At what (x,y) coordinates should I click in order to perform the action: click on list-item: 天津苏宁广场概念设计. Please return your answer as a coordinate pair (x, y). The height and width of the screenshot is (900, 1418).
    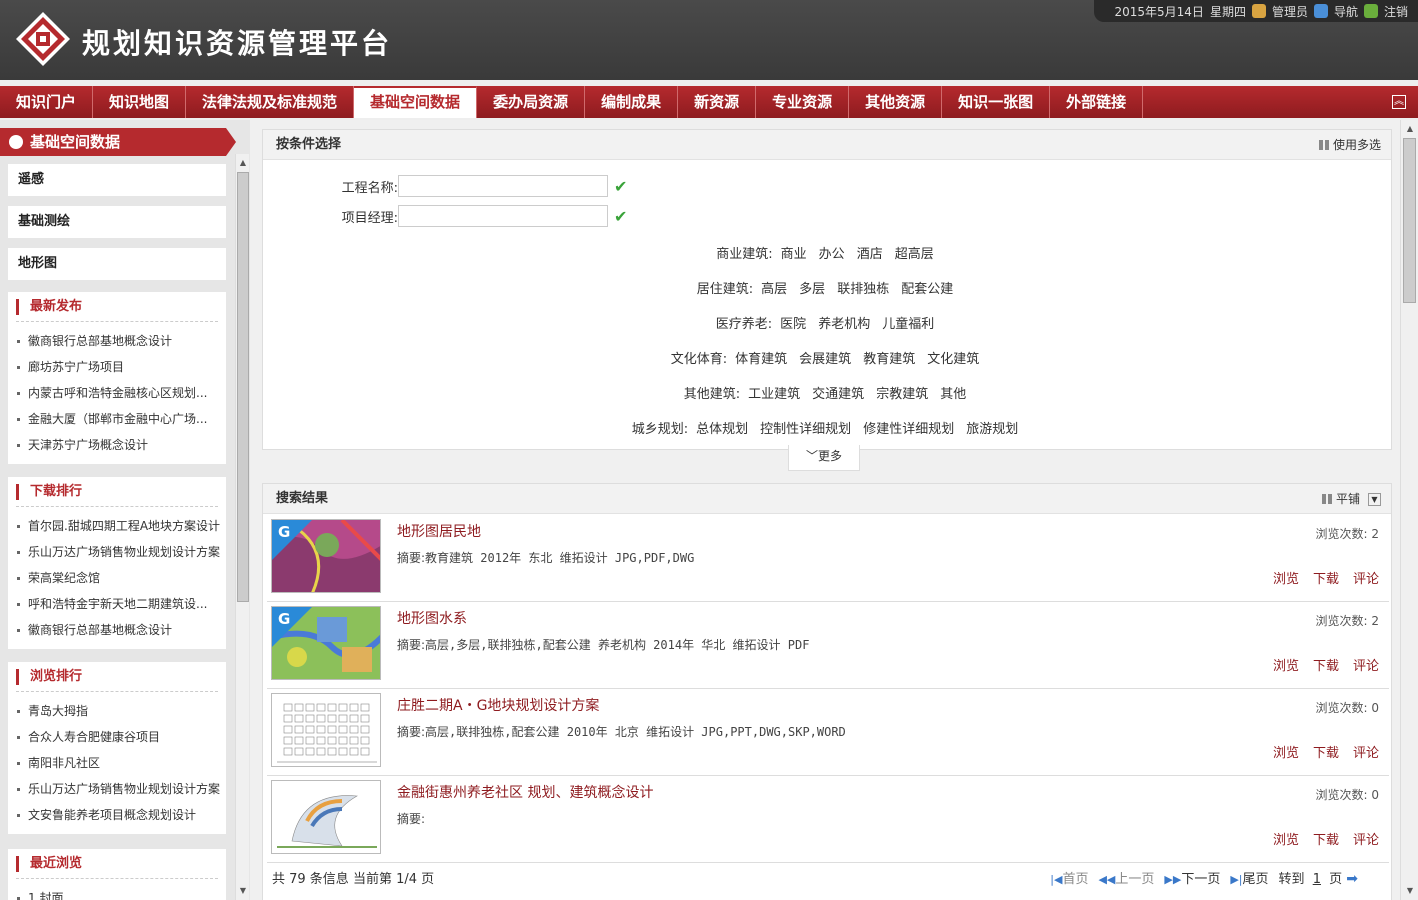
    Looking at the image, I should click on (117, 445).